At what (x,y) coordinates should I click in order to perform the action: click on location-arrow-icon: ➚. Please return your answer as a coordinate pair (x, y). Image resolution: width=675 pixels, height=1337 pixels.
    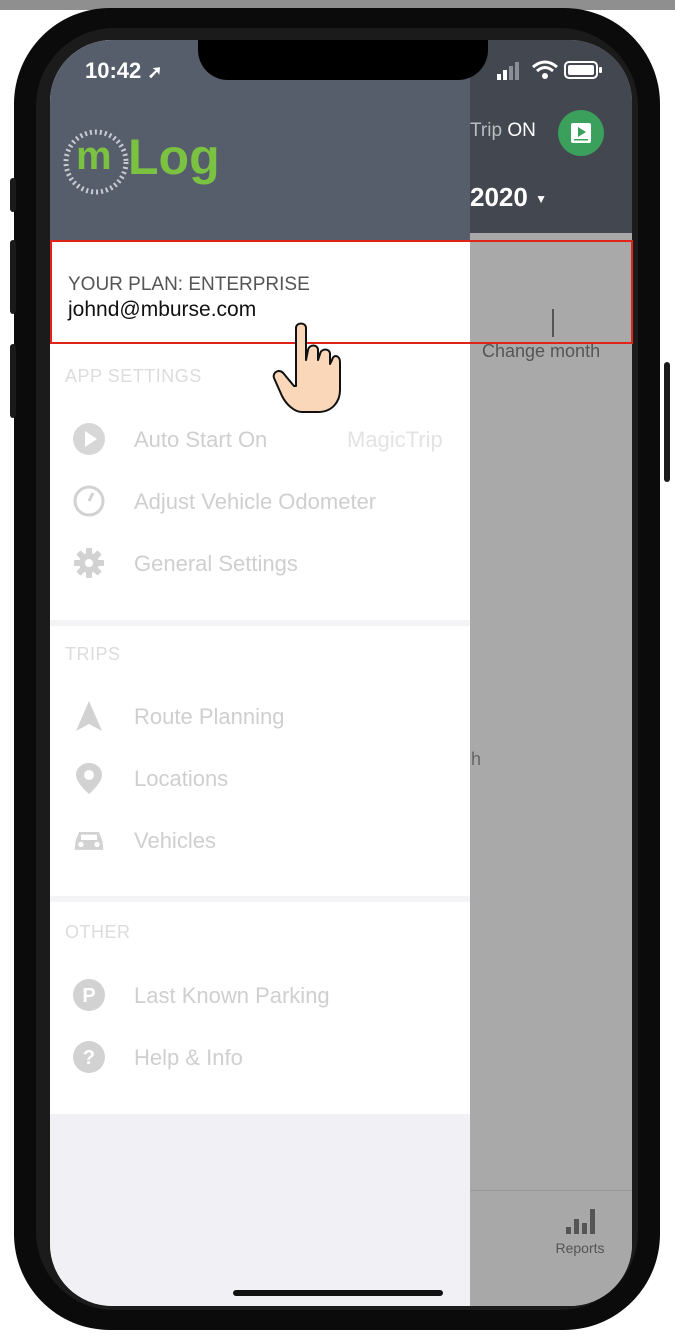
    Looking at the image, I should click on (155, 72).